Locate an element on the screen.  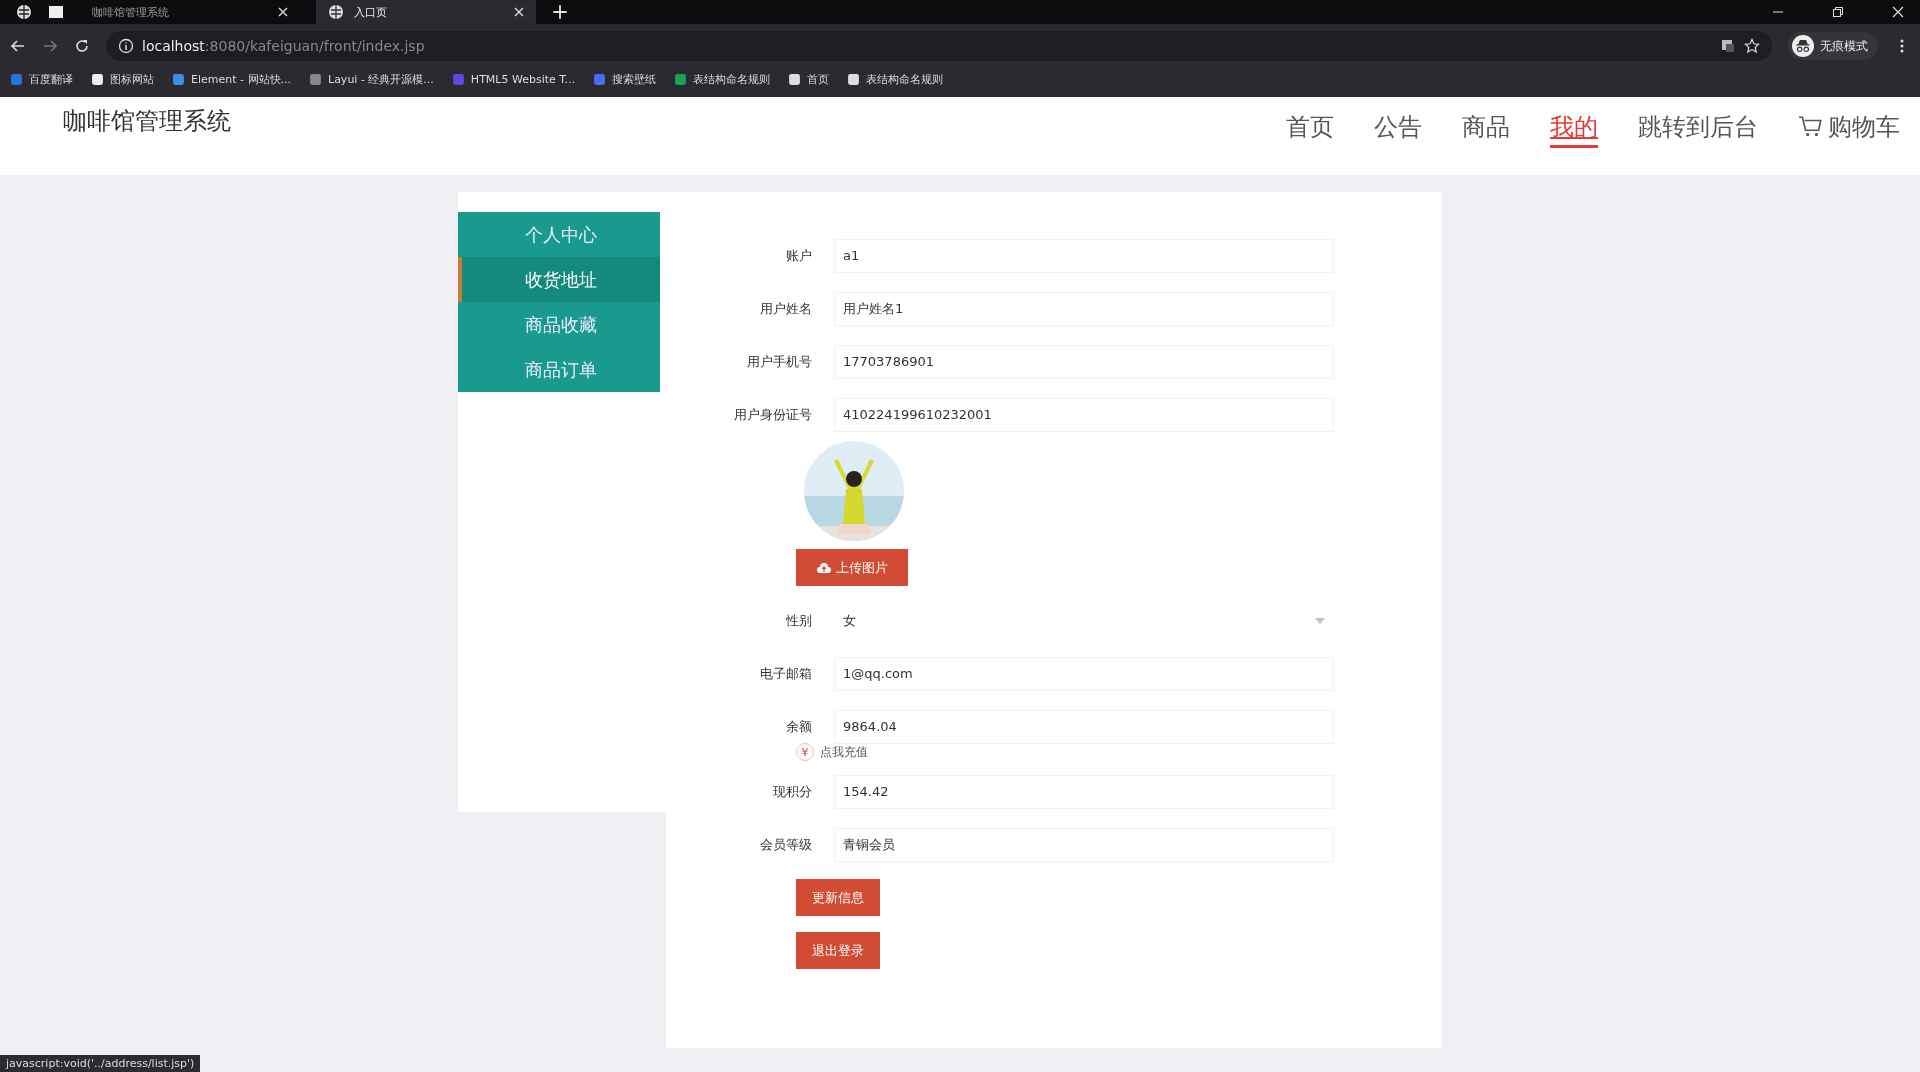
incognito-button: 无痕模式 is located at coordinates (1833, 46).